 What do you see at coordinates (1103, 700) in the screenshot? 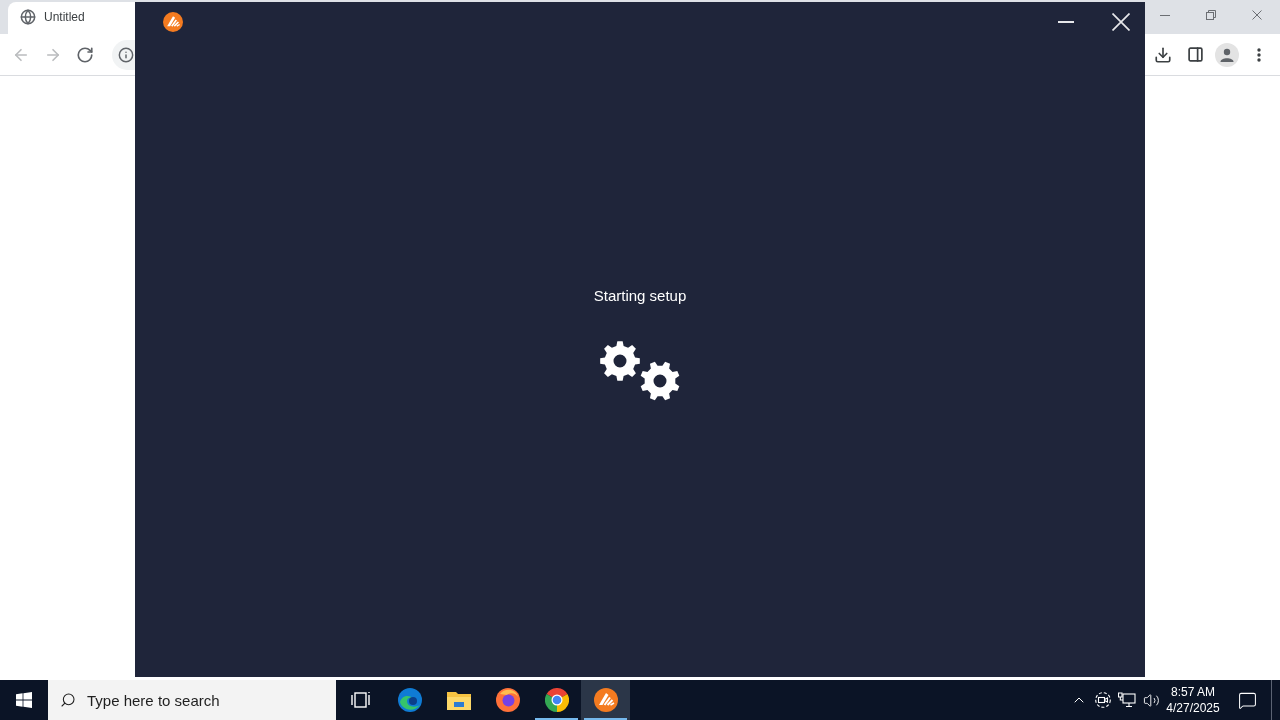
I see `camera-icon` at bounding box center [1103, 700].